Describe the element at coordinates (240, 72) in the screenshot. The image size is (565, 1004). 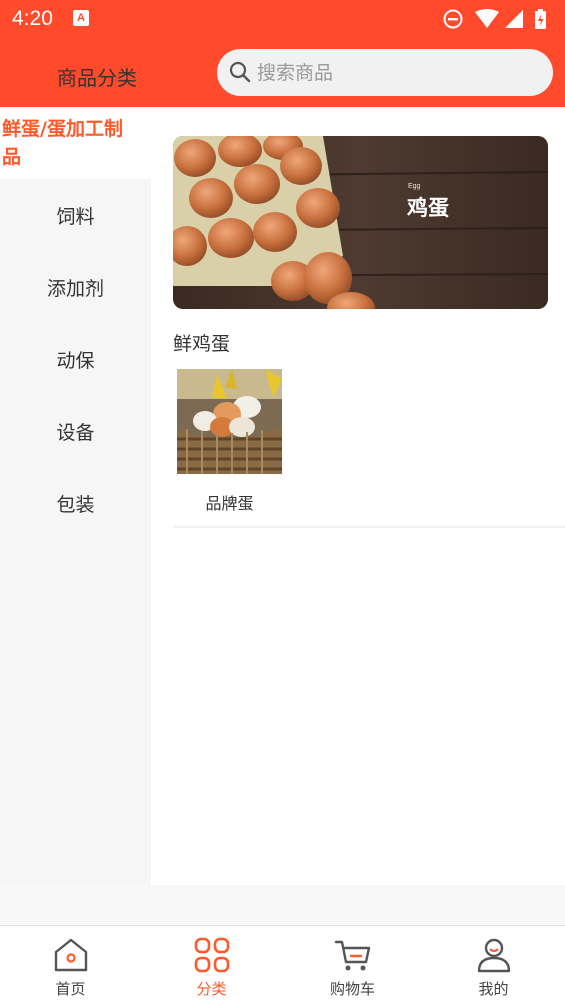
I see `search-icon` at that location.